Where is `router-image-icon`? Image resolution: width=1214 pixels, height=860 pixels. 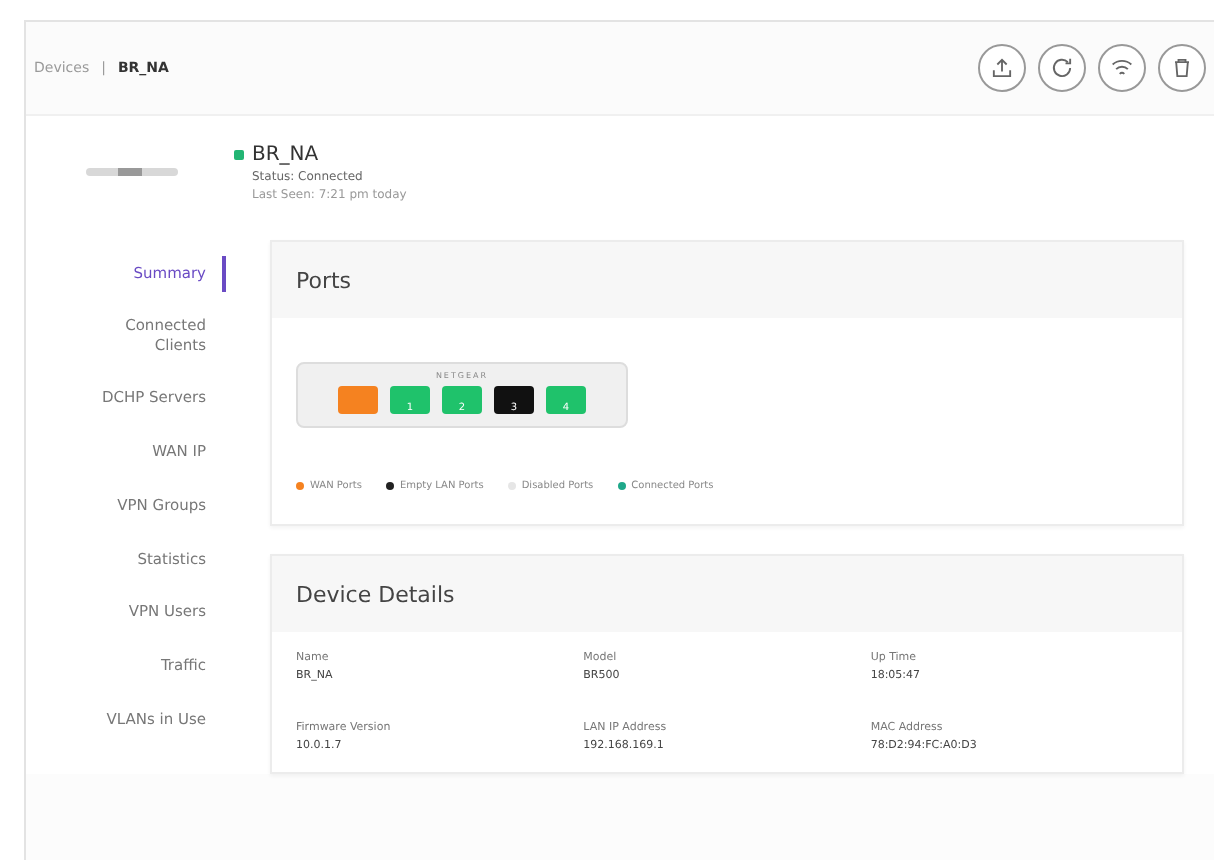
router-image-icon is located at coordinates (132, 172).